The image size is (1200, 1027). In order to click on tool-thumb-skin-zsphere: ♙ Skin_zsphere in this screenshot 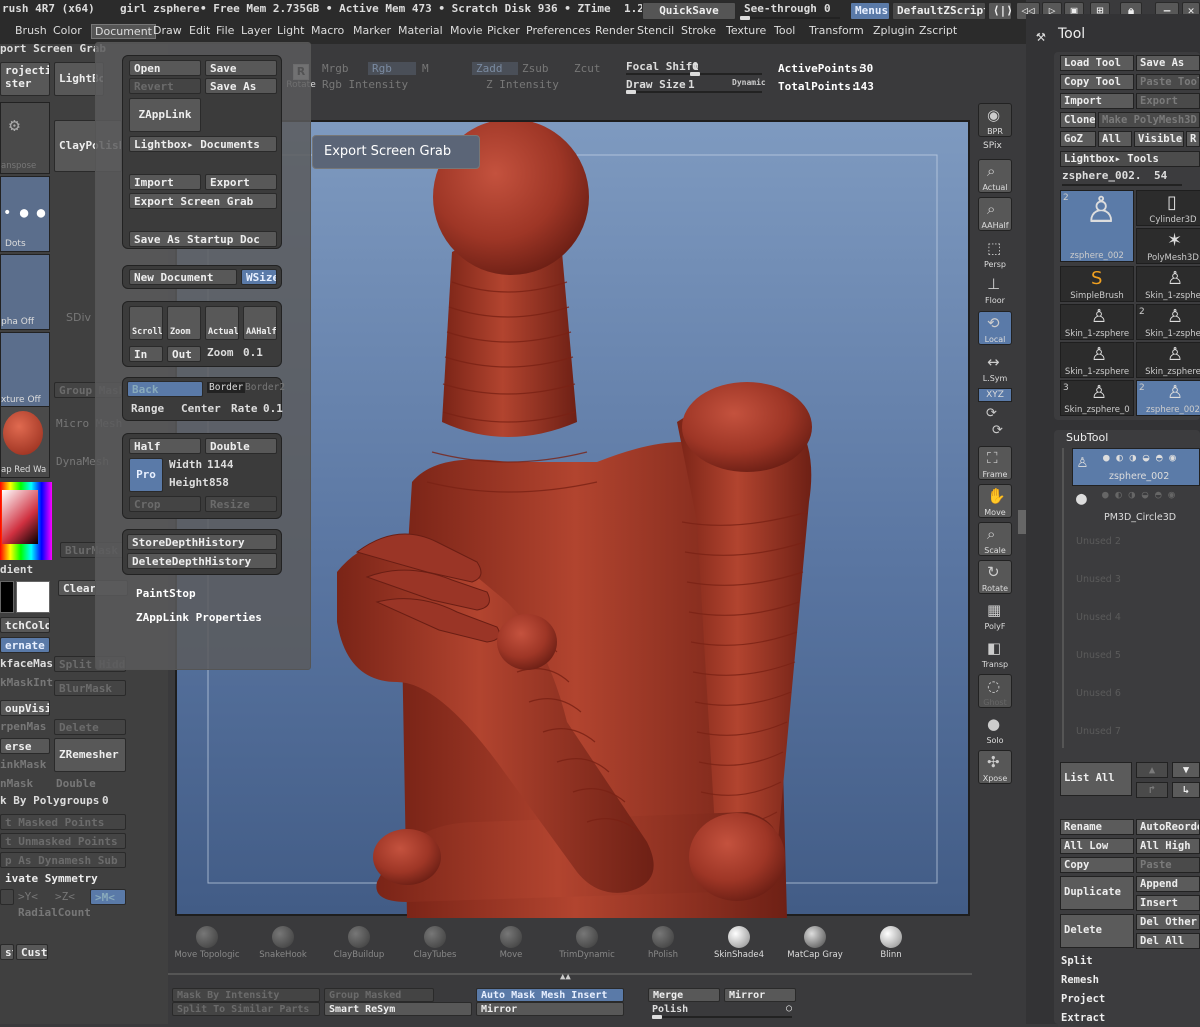, I will do `click(1168, 360)`.